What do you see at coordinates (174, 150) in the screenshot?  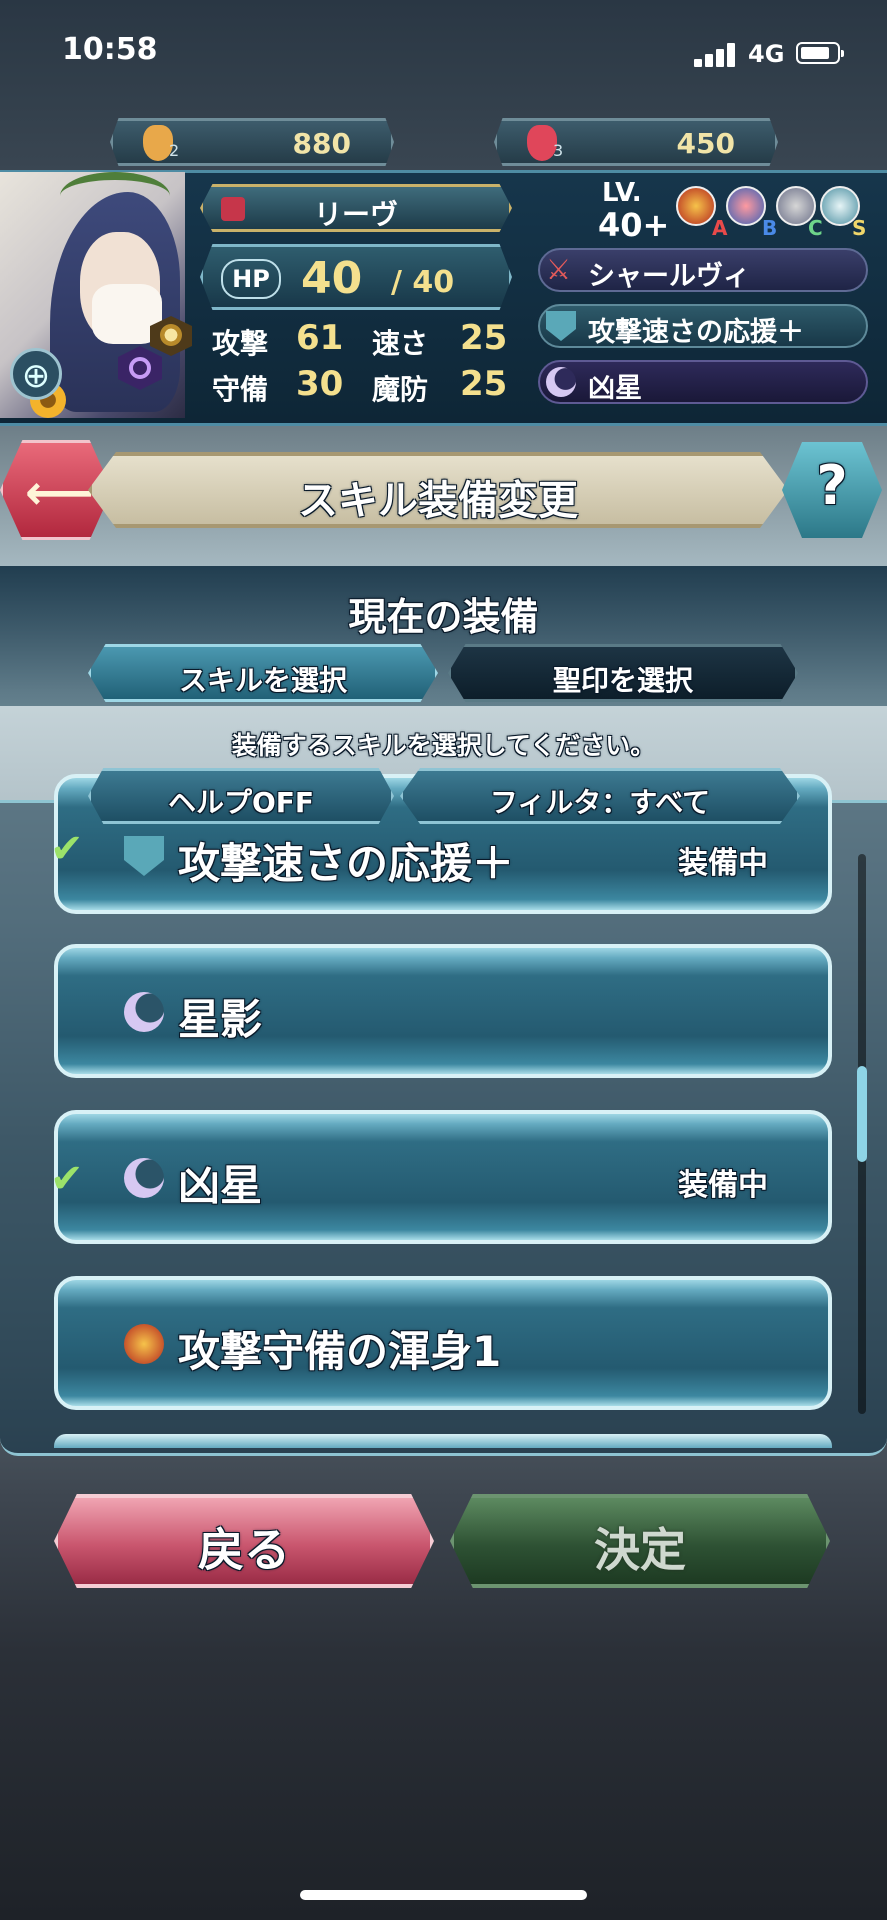 I see `orb-tier: 2` at bounding box center [174, 150].